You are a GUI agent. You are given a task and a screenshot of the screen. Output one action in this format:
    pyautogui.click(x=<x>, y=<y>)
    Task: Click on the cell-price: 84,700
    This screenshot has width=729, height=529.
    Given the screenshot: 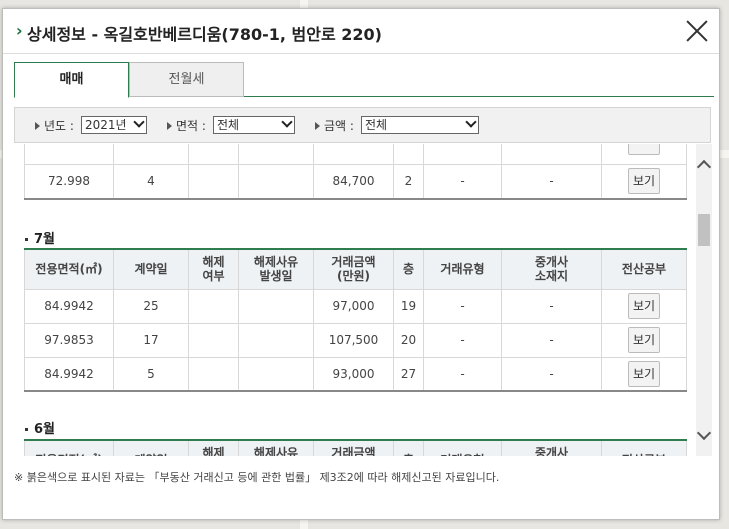 What is the action you would take?
    pyautogui.click(x=353, y=181)
    